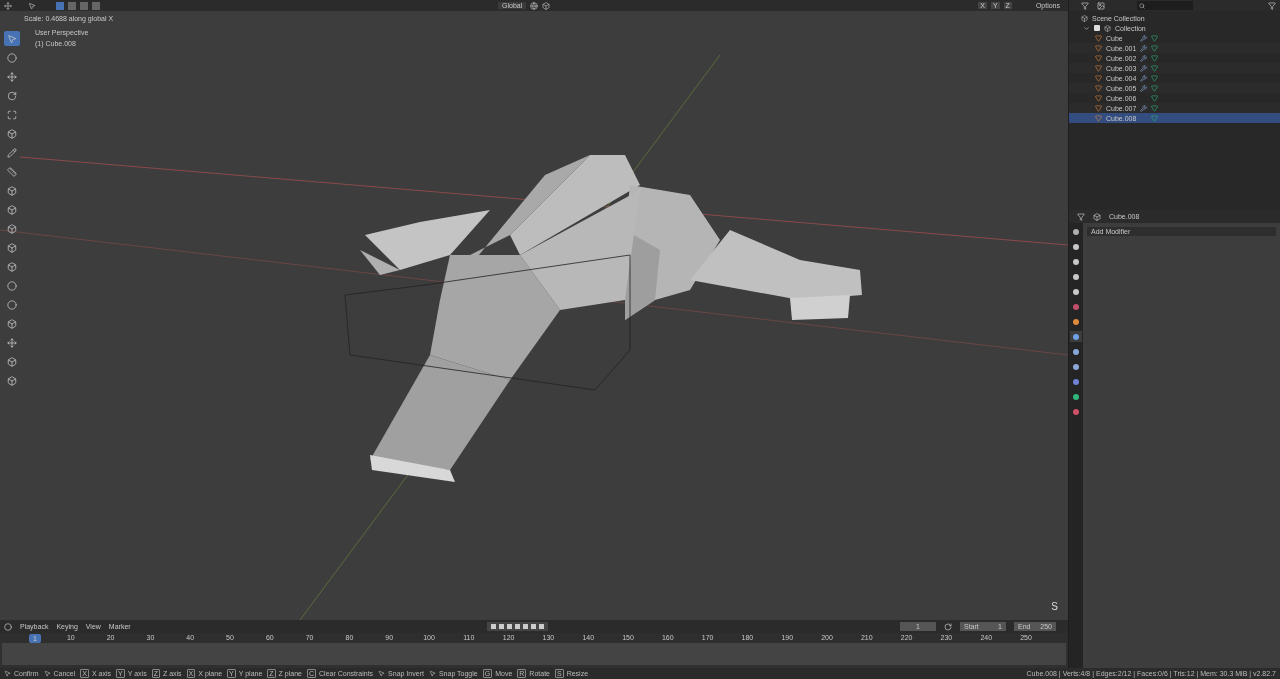  Describe the element at coordinates (1097, 216) in the screenshot. I see `object-icon` at that location.